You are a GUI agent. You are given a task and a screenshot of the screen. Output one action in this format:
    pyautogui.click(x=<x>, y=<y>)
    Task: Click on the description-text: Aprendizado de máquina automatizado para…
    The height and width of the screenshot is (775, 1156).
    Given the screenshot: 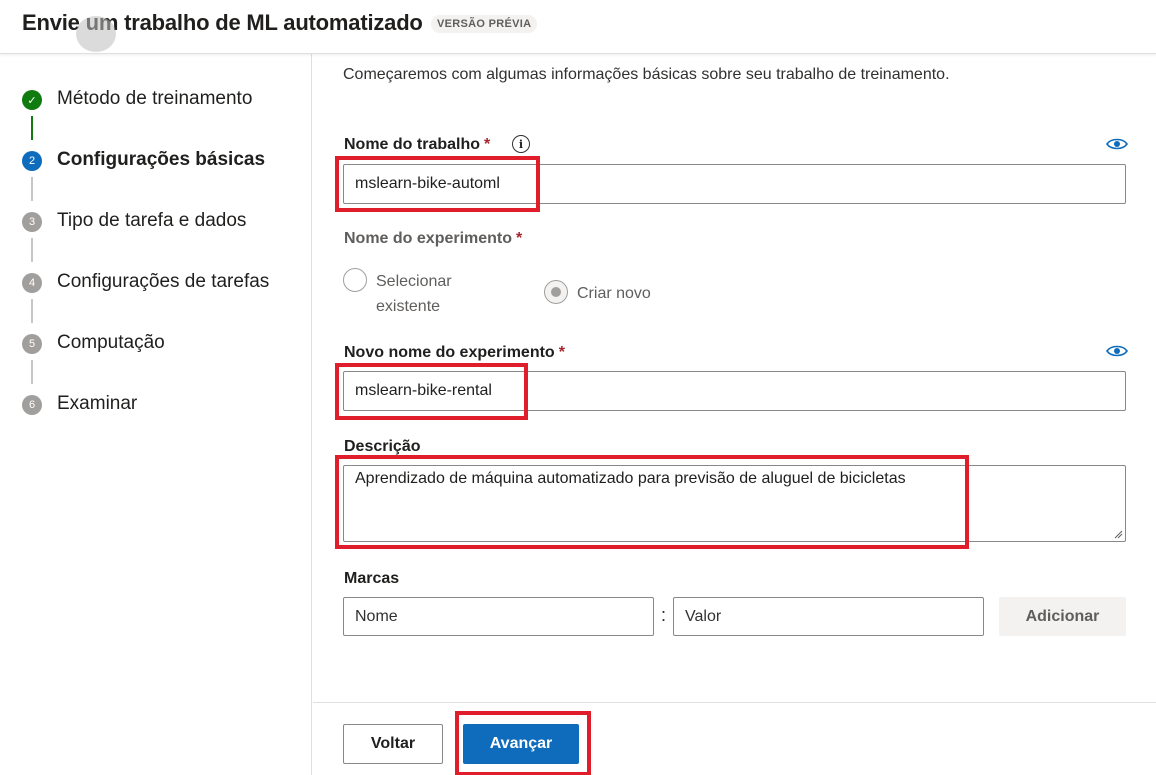 What is the action you would take?
    pyautogui.click(x=630, y=478)
    